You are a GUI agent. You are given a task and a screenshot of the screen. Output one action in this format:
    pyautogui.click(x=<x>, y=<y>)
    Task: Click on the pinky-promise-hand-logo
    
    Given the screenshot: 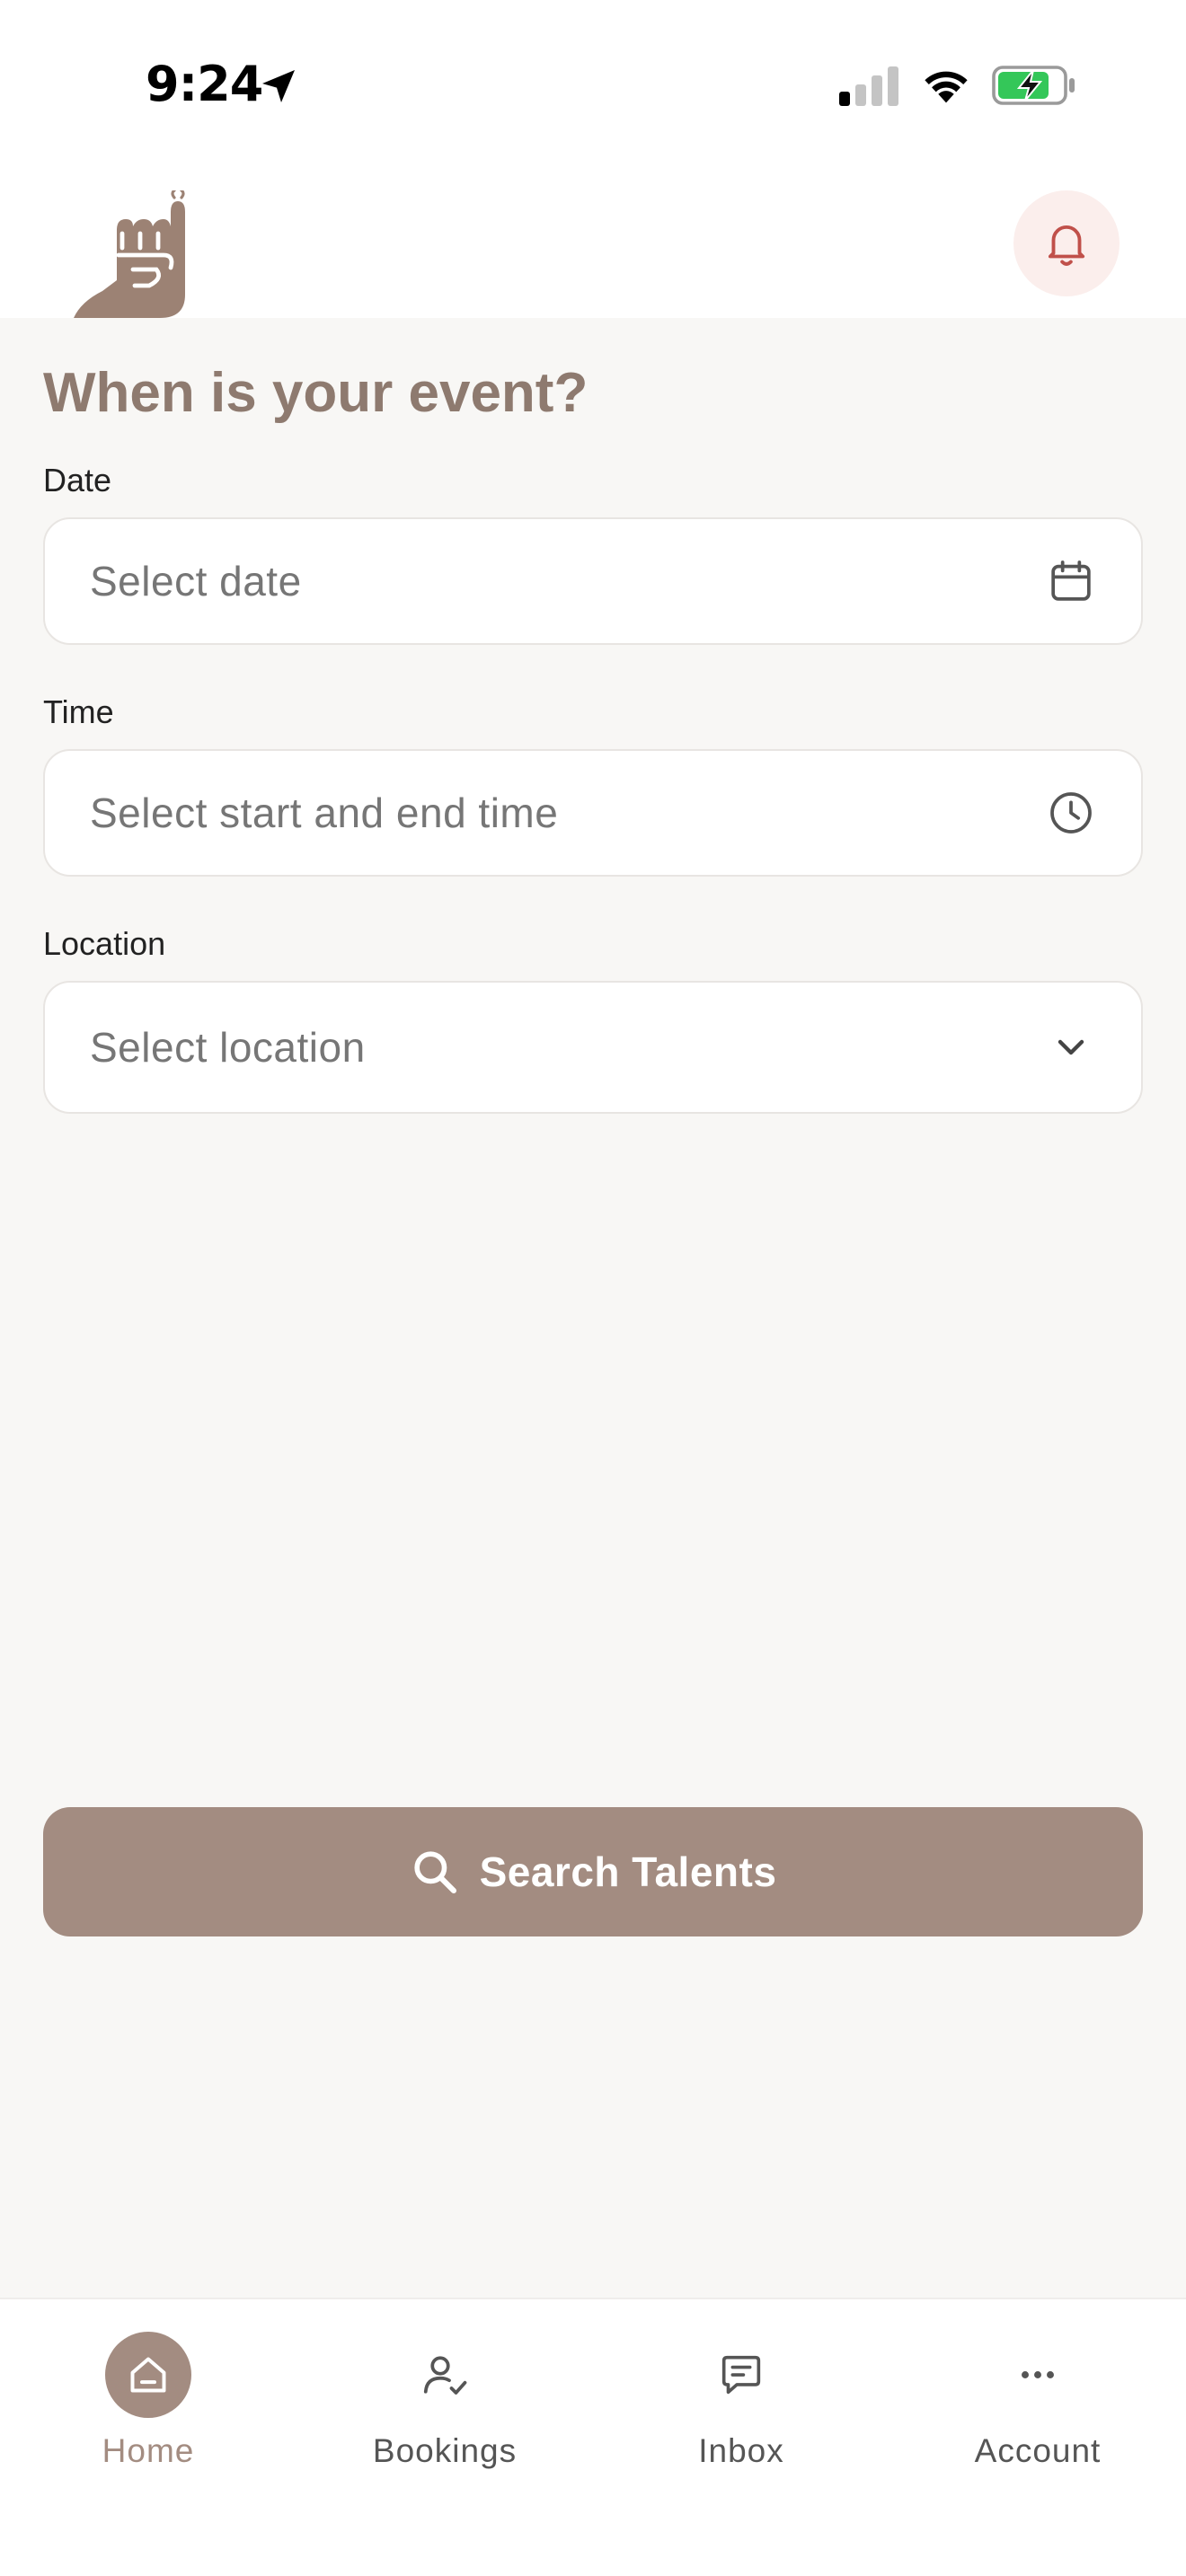 What is the action you would take?
    pyautogui.click(x=129, y=254)
    